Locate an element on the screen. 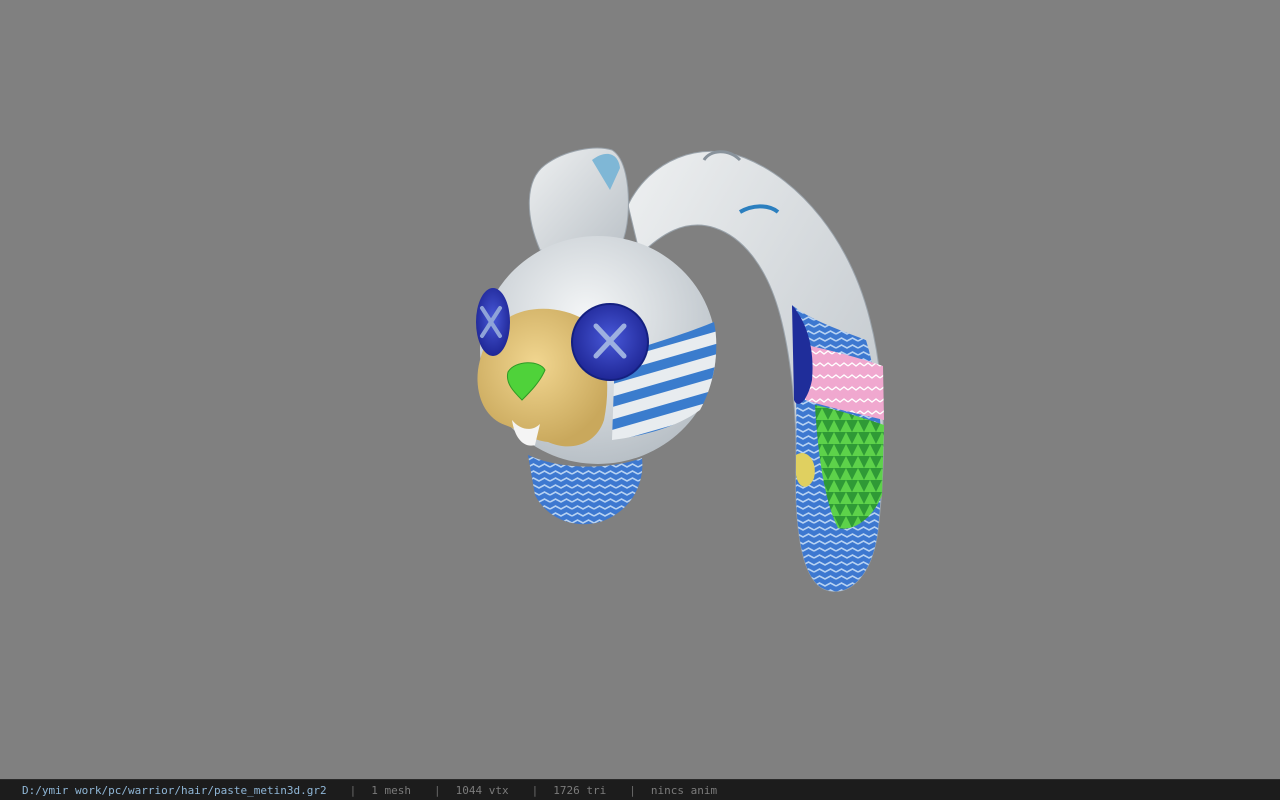 Image resolution: width=1280 pixels, height=800 pixels. chin-patch is located at coordinates (585, 490).